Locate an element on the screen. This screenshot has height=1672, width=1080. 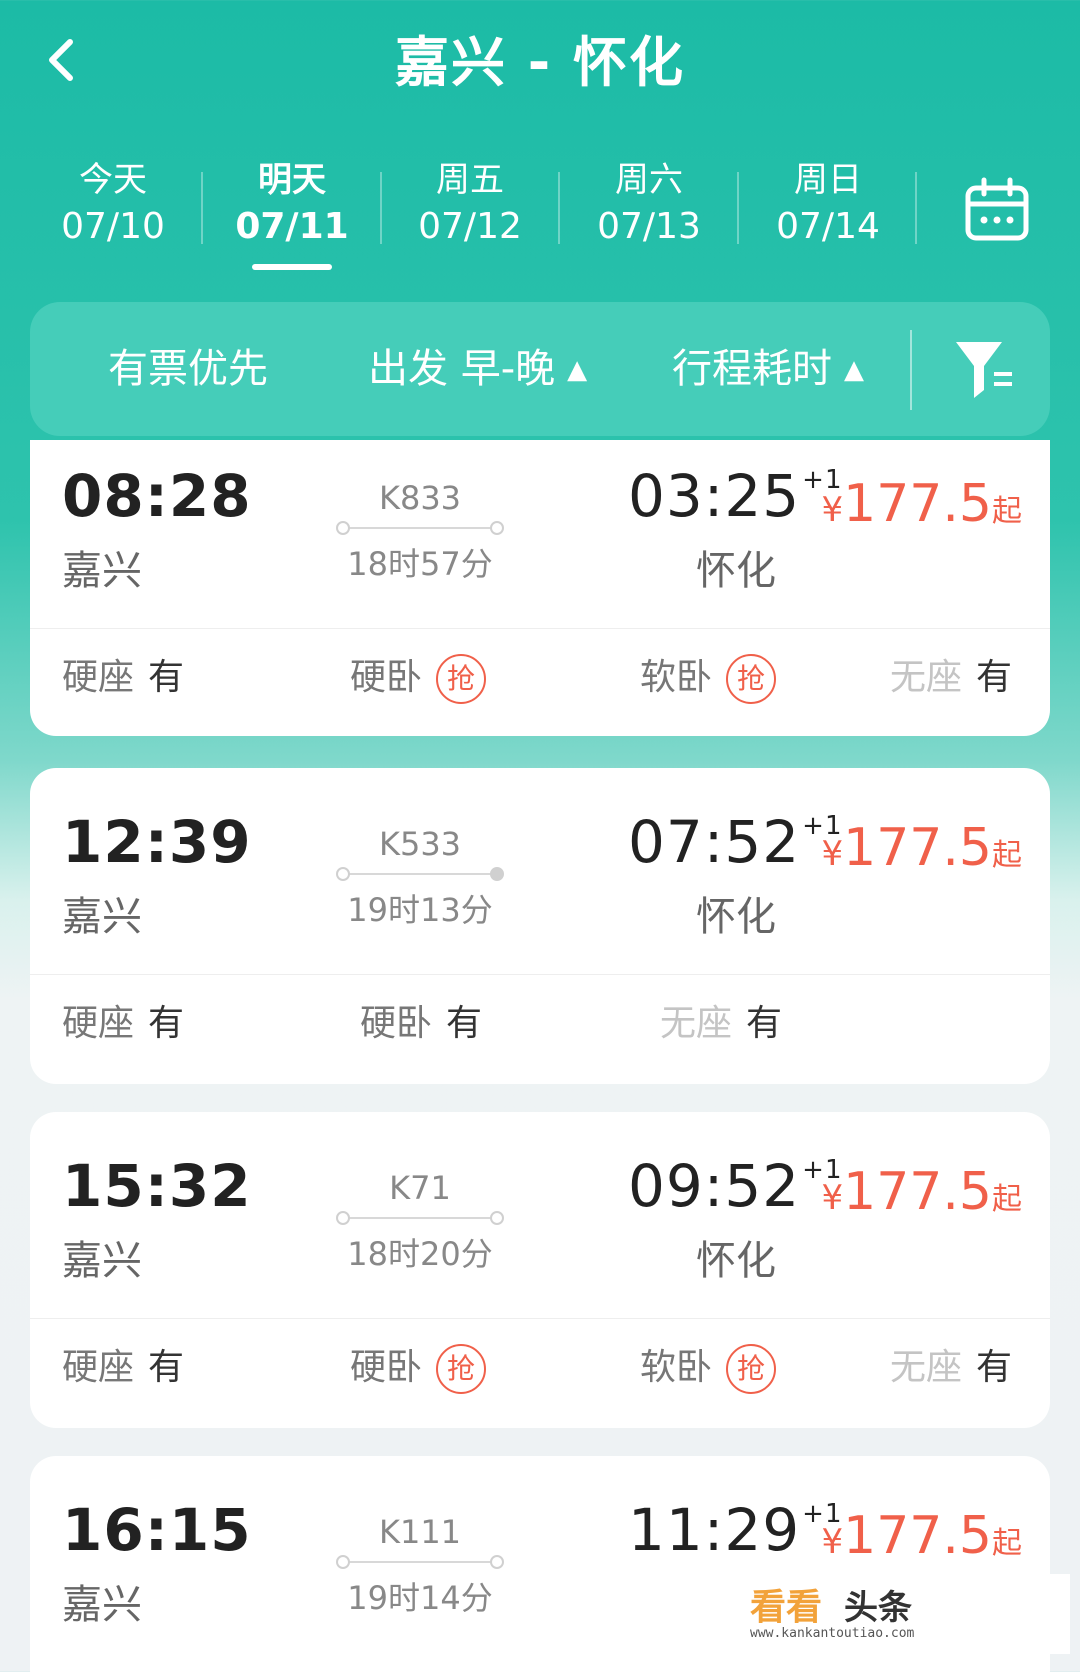
arrival-time: 09:52+1 is located at coordinates (735, 1186).